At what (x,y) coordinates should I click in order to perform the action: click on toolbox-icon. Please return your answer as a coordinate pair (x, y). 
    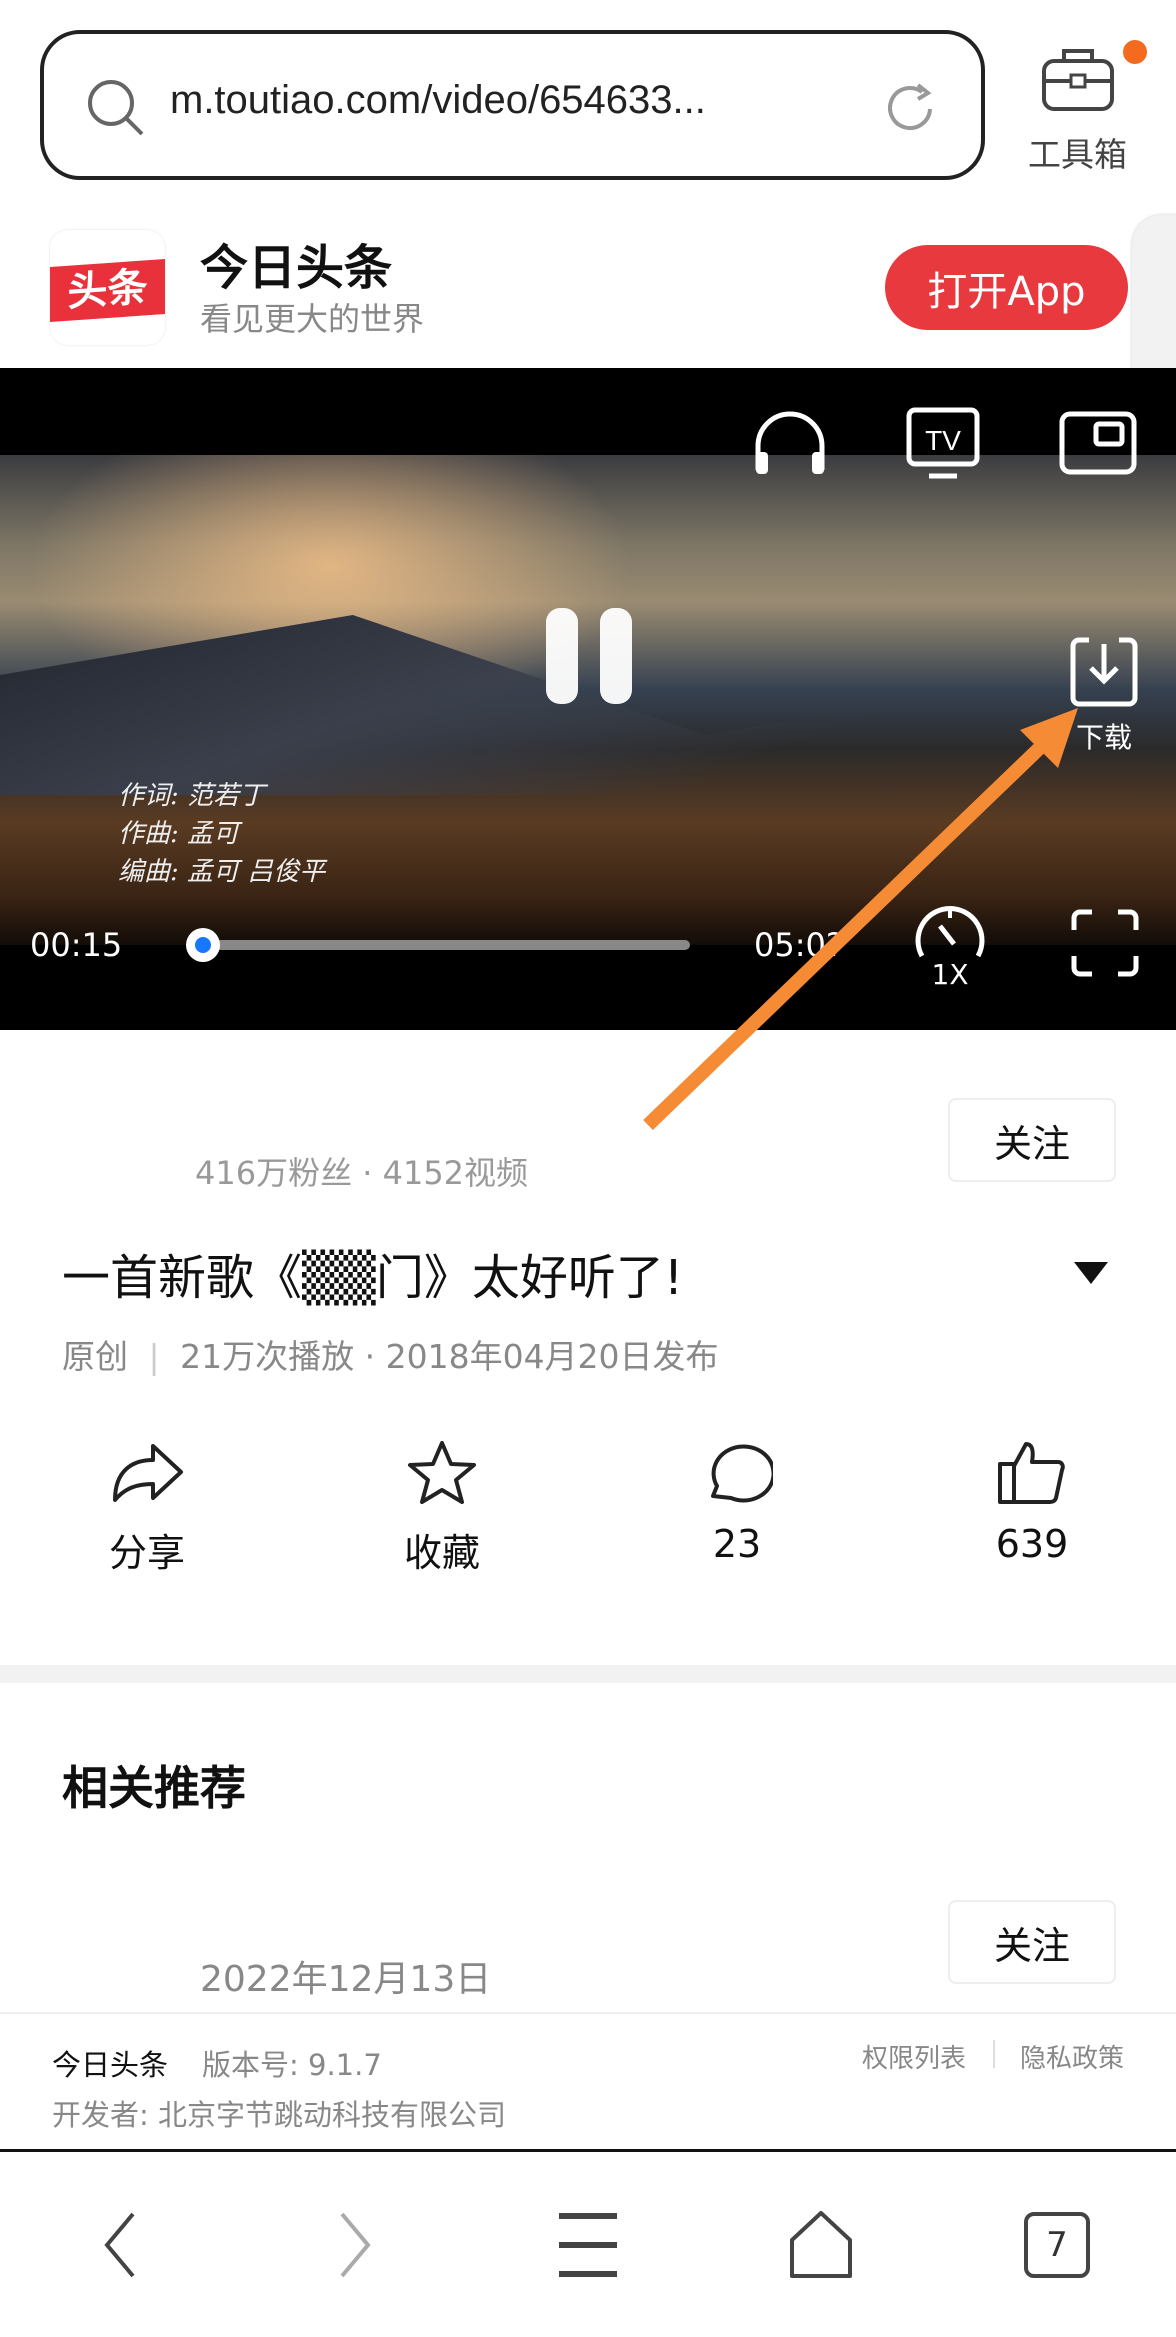
    Looking at the image, I should click on (1078, 80).